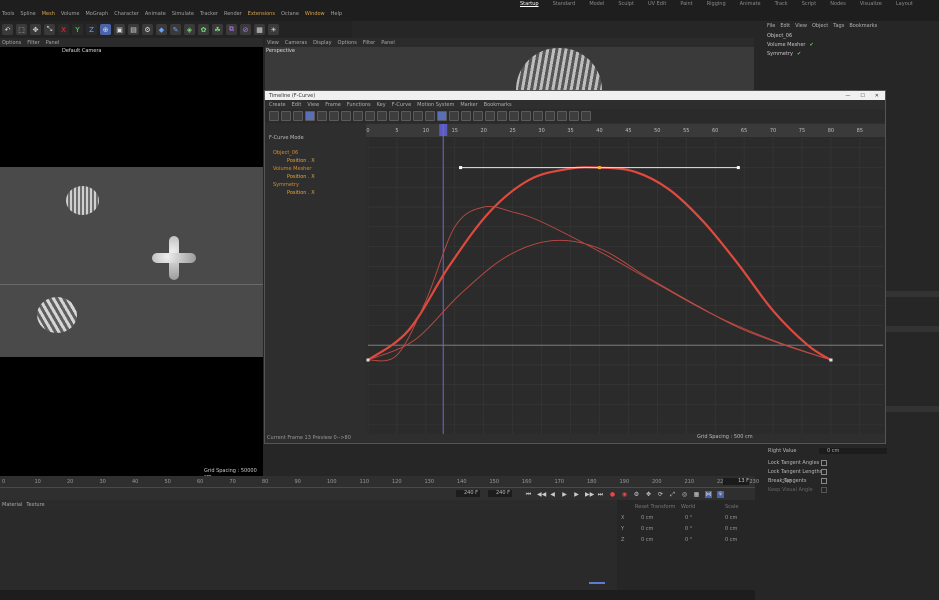 Image resolution: width=939 pixels, height=600 pixels. I want to click on coord-scale-z: 0 cm, so click(731, 540).